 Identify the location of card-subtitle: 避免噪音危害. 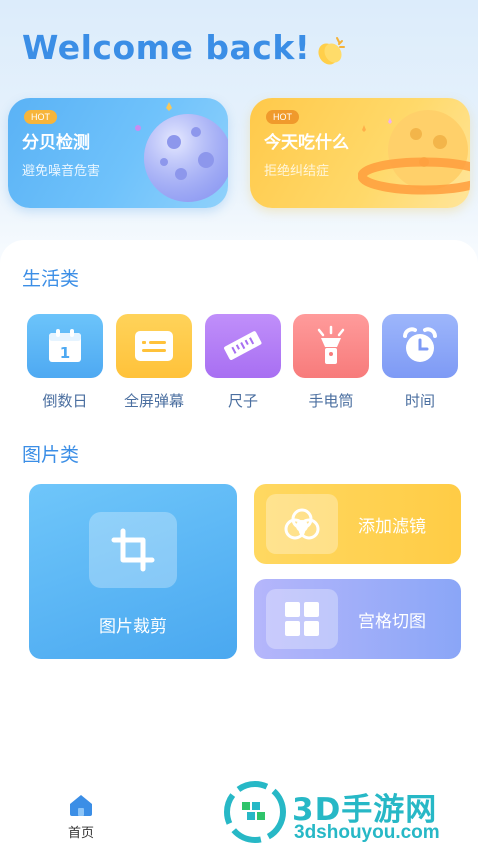
(61, 171).